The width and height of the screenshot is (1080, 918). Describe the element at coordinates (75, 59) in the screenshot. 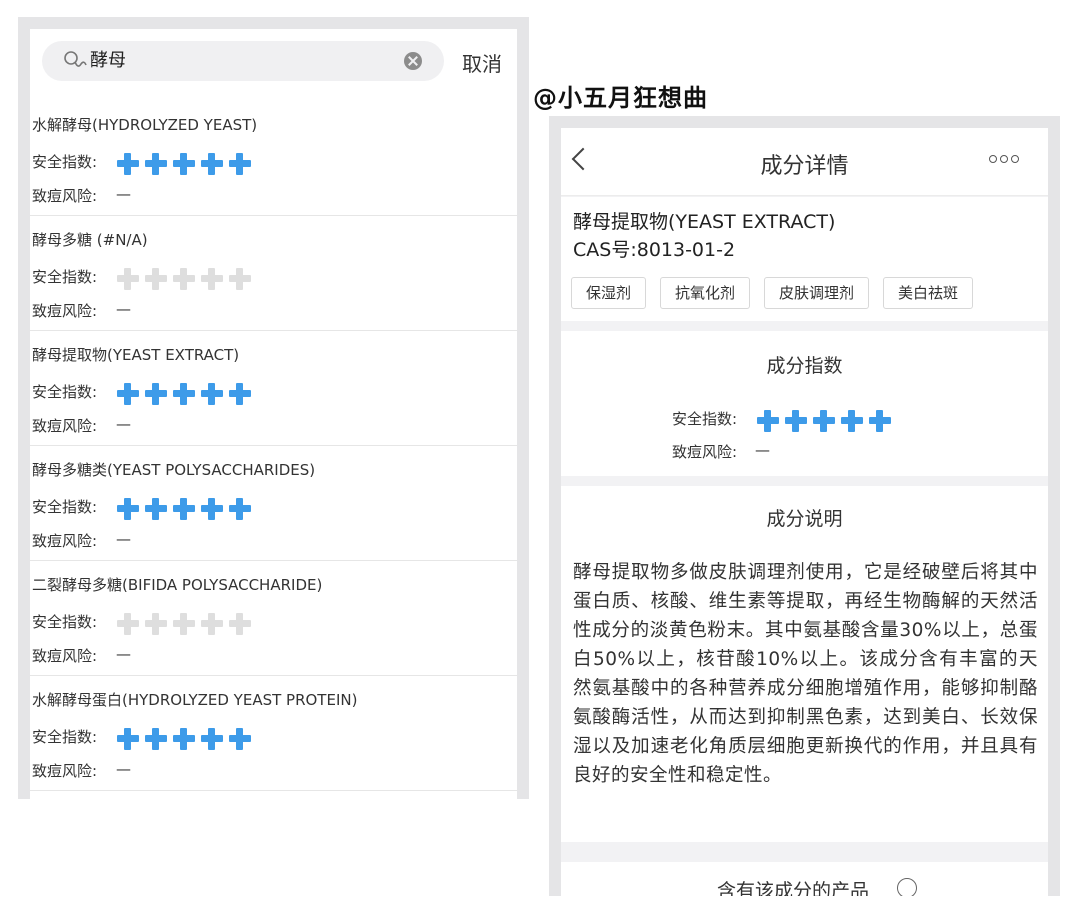

I see `search-icon` at that location.